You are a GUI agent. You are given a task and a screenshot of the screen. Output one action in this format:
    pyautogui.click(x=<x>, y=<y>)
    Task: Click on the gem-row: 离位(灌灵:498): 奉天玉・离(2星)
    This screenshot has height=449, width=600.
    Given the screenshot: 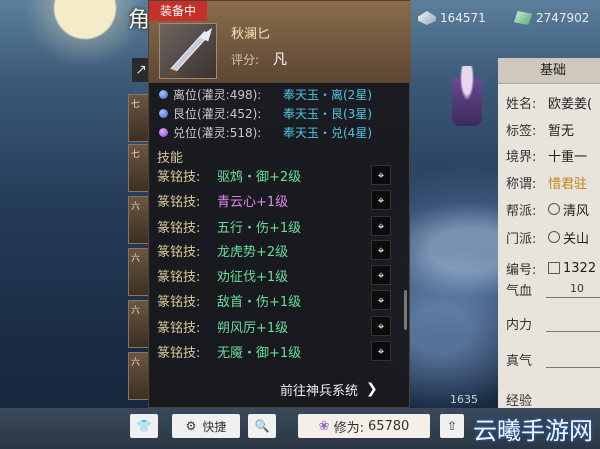 What is the action you would take?
    pyautogui.click(x=265, y=94)
    